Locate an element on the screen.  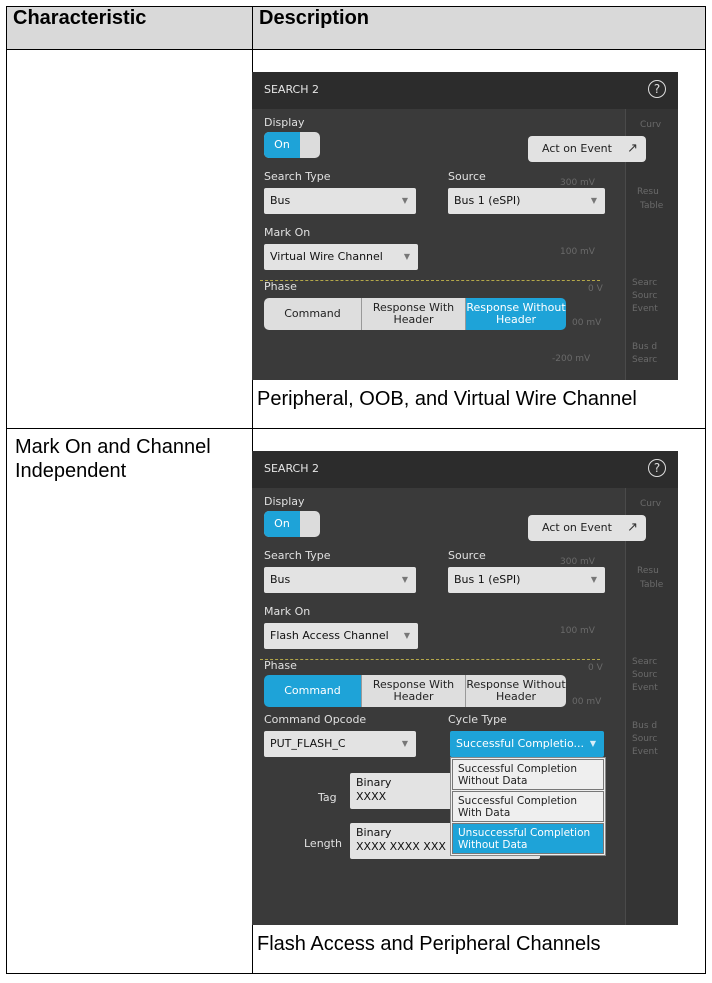
command-opcode-value: PUT_FLASH_C is located at coordinates (308, 743).